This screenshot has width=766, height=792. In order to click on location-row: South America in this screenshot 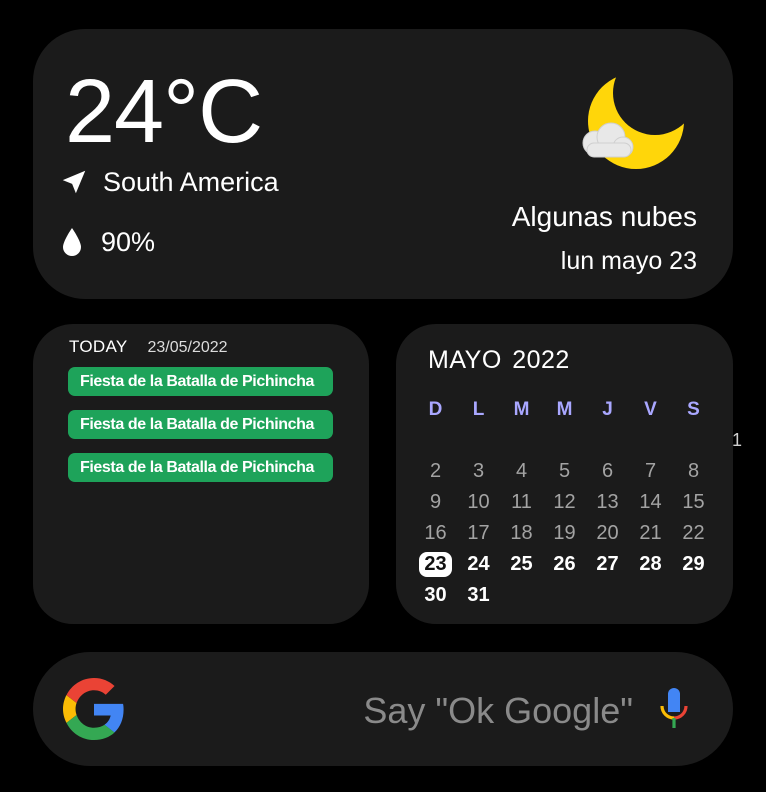, I will do `click(169, 182)`.